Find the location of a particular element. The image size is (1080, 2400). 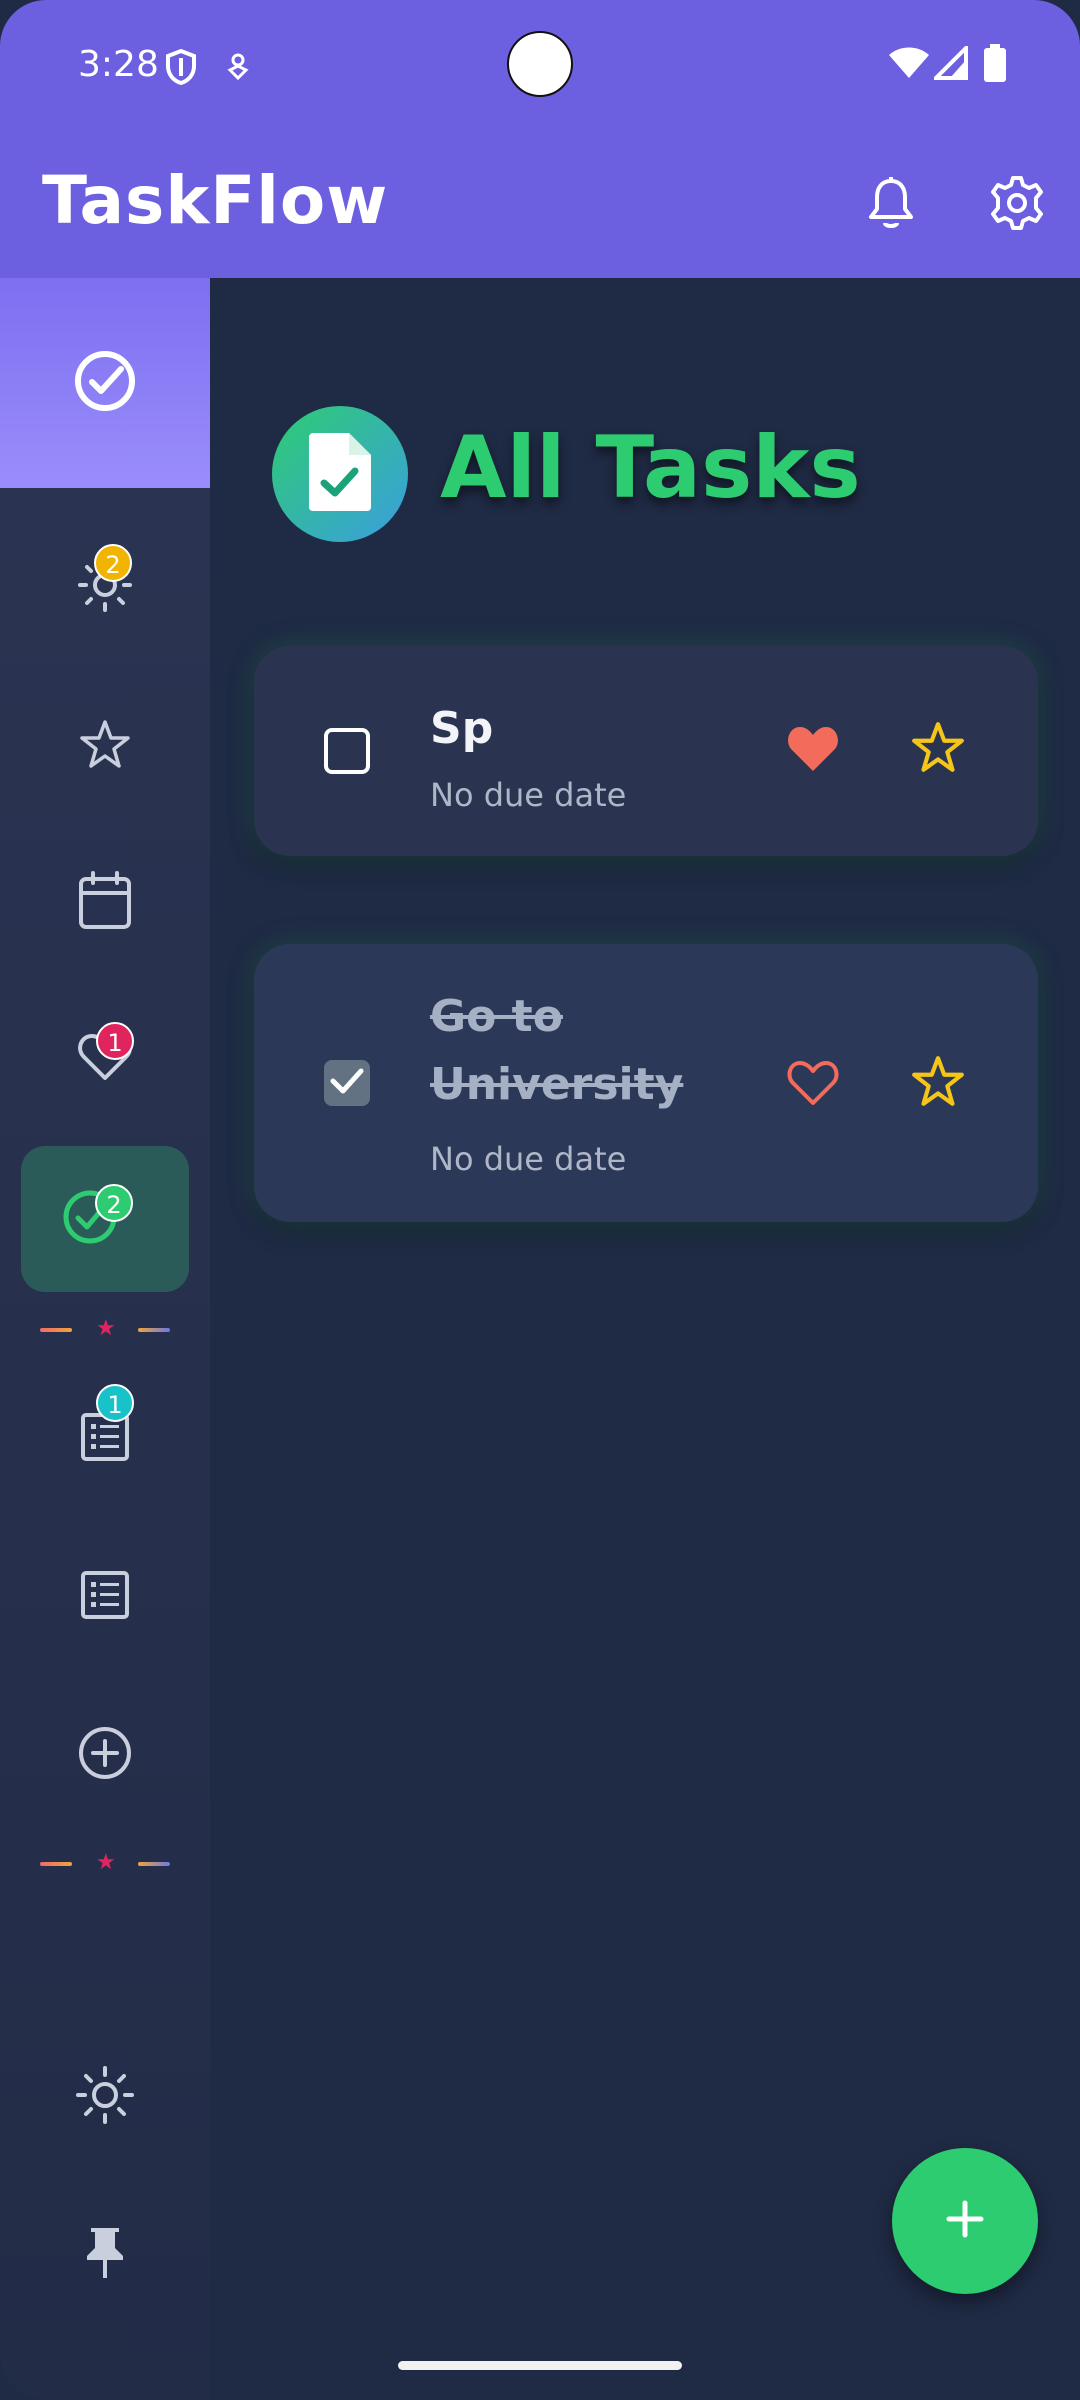

calendar-icon is located at coordinates (105, 903).